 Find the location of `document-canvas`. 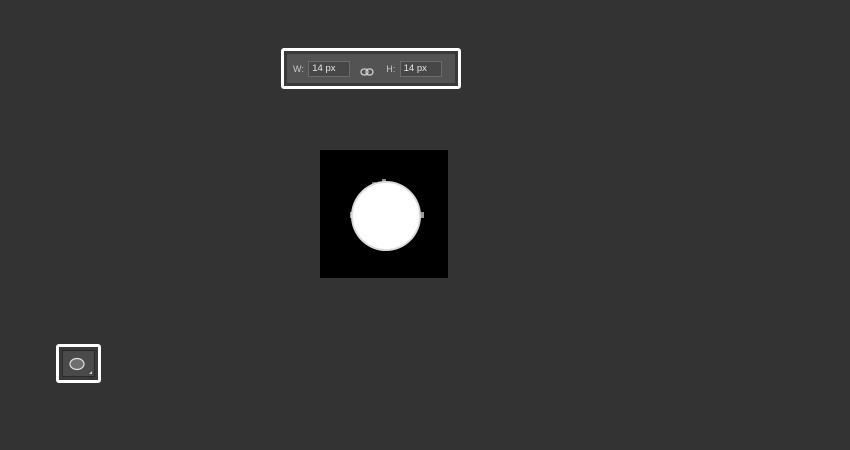

document-canvas is located at coordinates (384, 214).